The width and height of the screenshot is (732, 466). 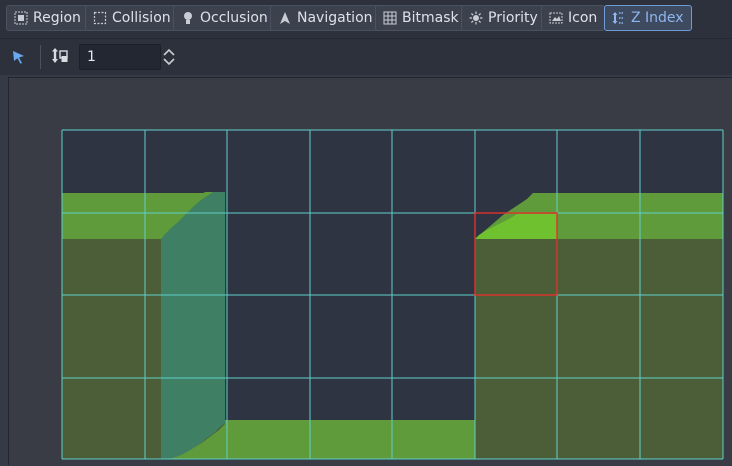 I want to click on grass-strip-bottom, so click(x=350, y=439).